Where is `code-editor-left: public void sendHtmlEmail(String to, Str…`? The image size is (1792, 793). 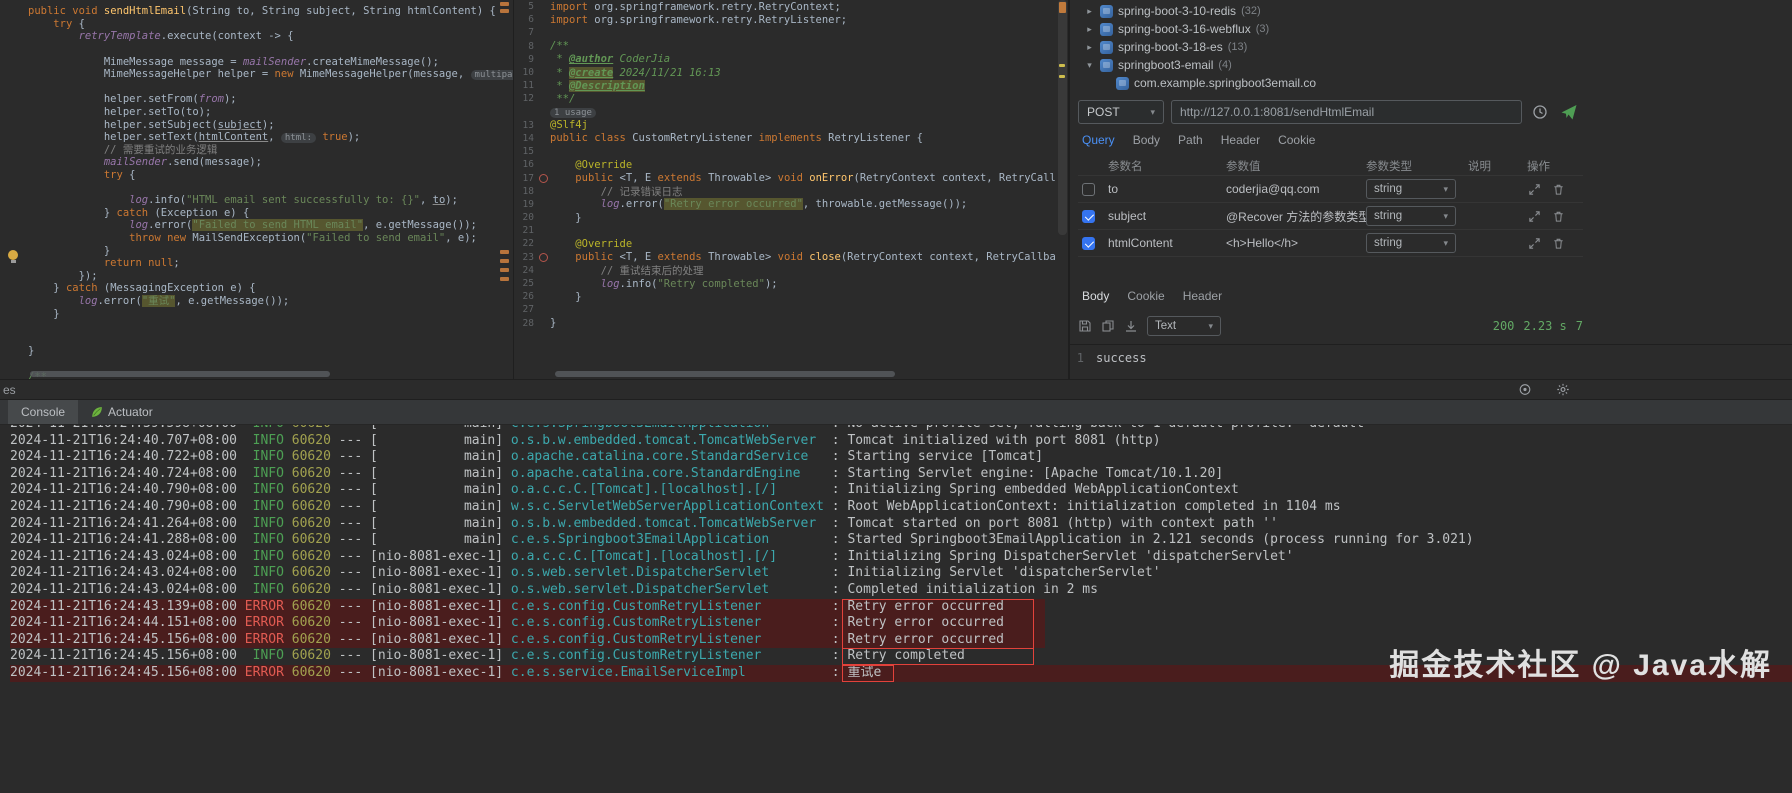 code-editor-left: public void sendHtmlEmail(String to, Str… is located at coordinates (257, 189).